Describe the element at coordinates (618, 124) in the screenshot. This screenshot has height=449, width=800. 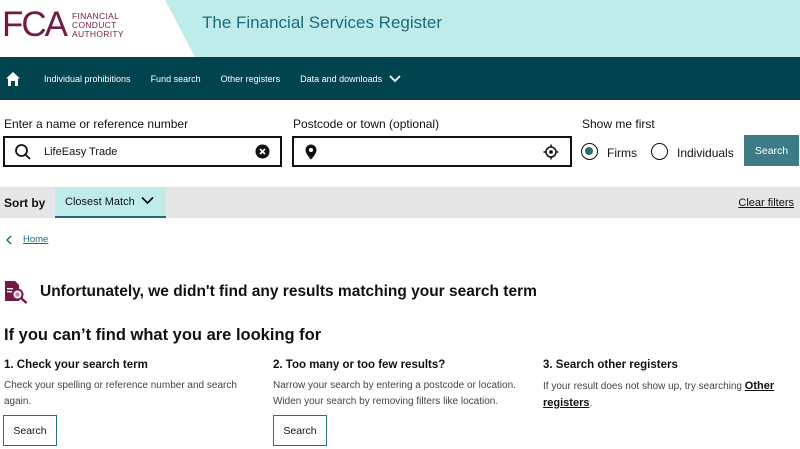
I see `show-me-first-label: Show me first` at that location.